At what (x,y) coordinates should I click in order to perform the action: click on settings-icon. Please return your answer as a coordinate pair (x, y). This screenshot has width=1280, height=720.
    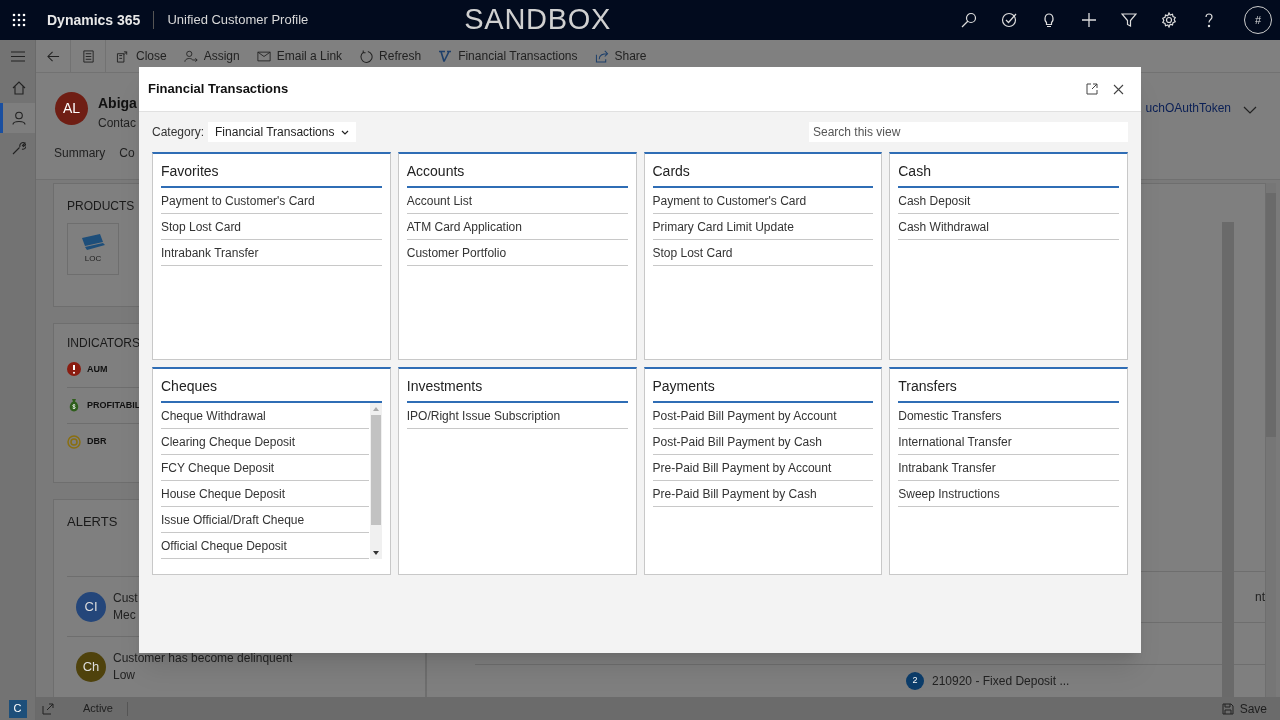
    Looking at the image, I should click on (1168, 20).